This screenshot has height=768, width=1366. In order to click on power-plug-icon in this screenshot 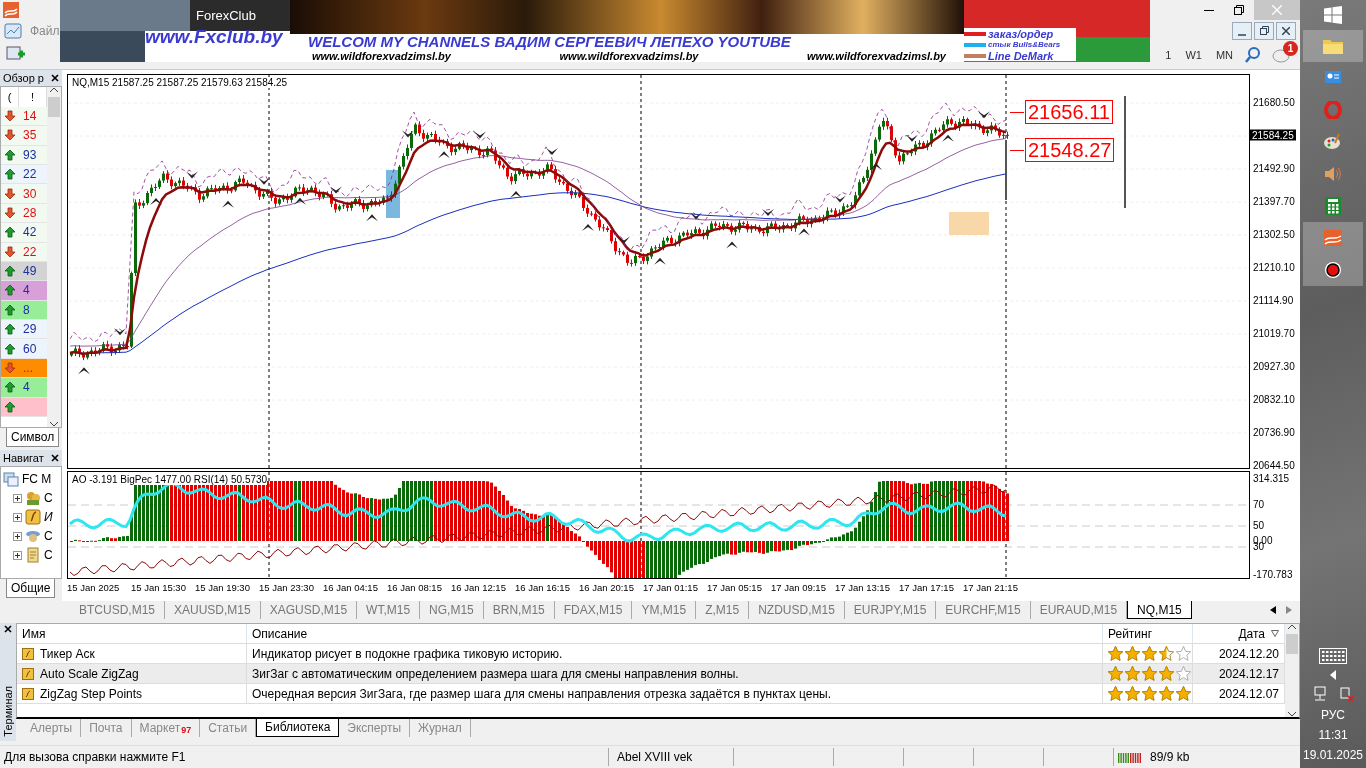, I will do `click(1346, 694)`.